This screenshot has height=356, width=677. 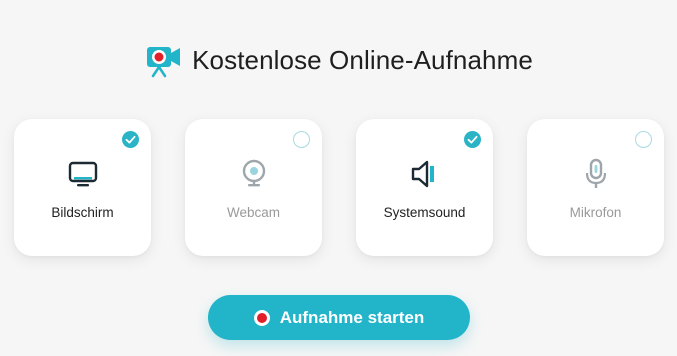 I want to click on option-card-bildschirm: Bildschirm, so click(x=82, y=187).